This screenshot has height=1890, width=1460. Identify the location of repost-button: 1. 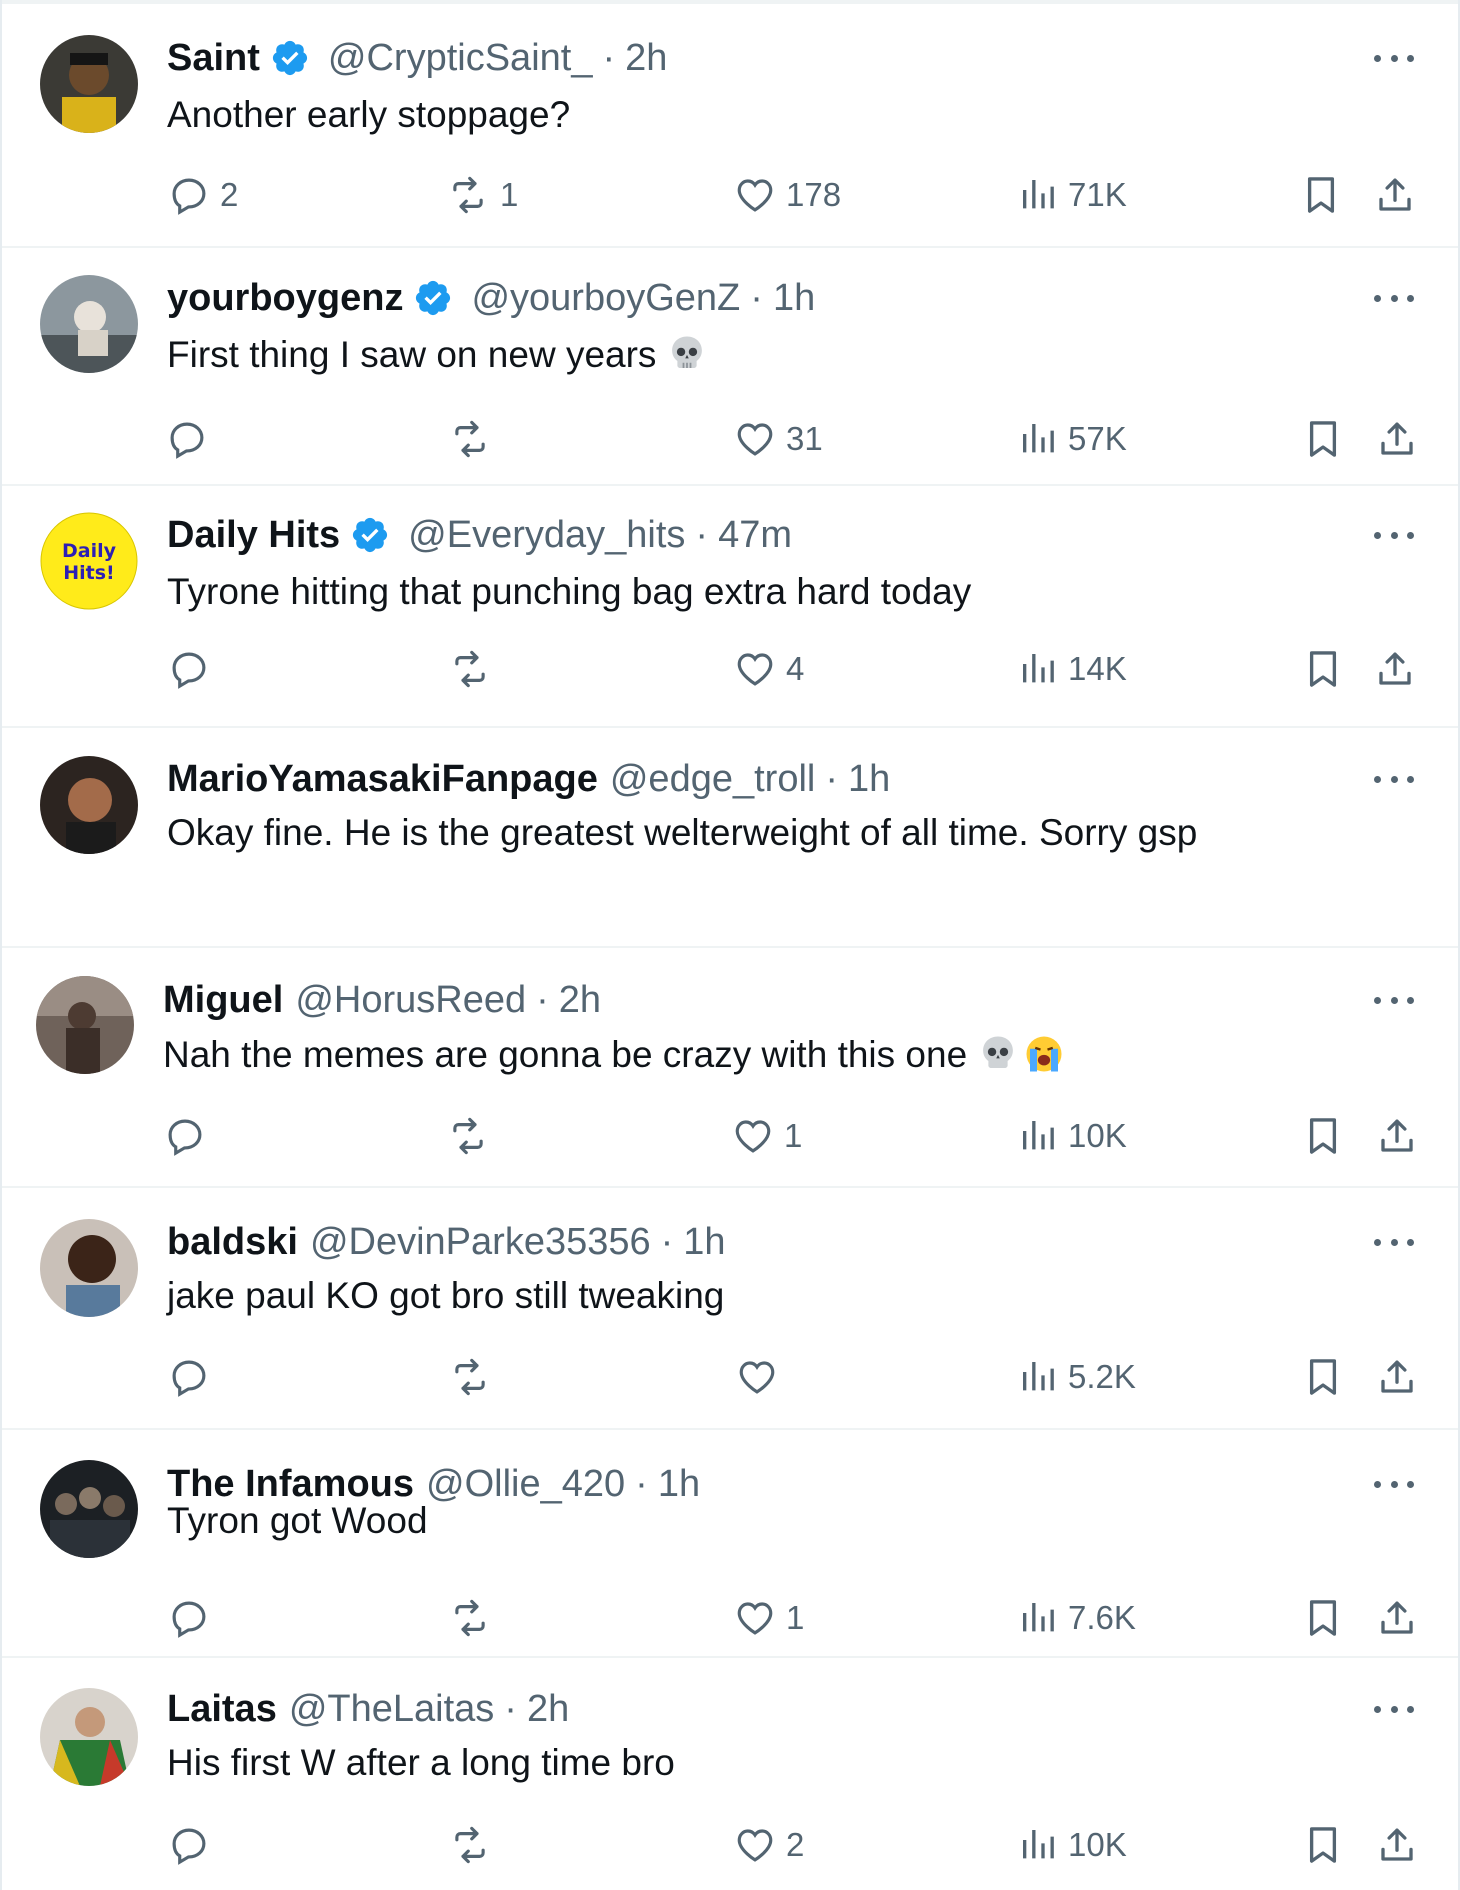
(482, 195).